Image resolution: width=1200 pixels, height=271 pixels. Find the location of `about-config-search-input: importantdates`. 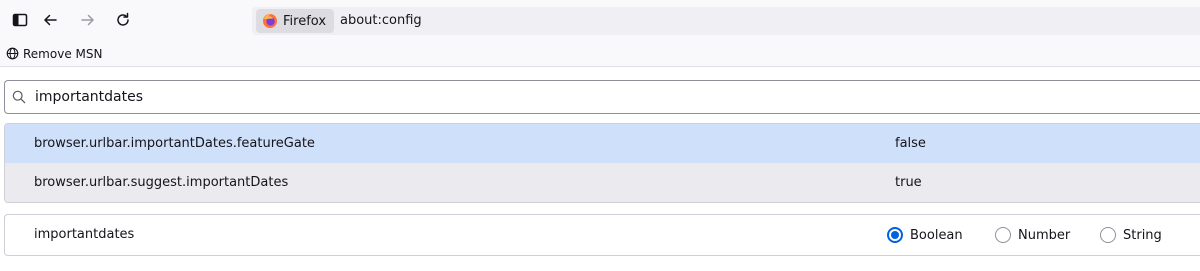

about-config-search-input: importantdates is located at coordinates (602, 97).